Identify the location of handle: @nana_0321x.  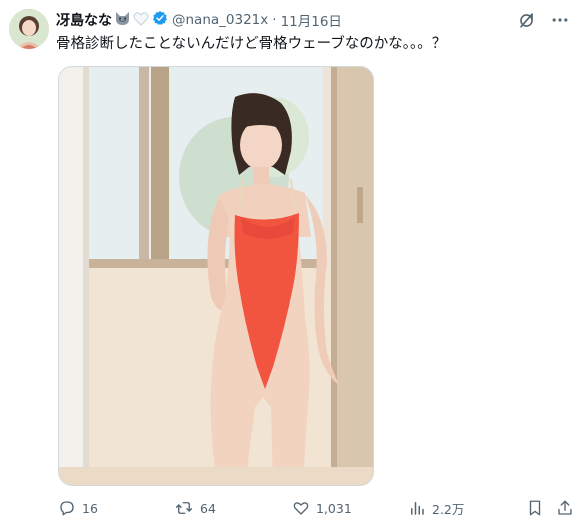
(220, 20).